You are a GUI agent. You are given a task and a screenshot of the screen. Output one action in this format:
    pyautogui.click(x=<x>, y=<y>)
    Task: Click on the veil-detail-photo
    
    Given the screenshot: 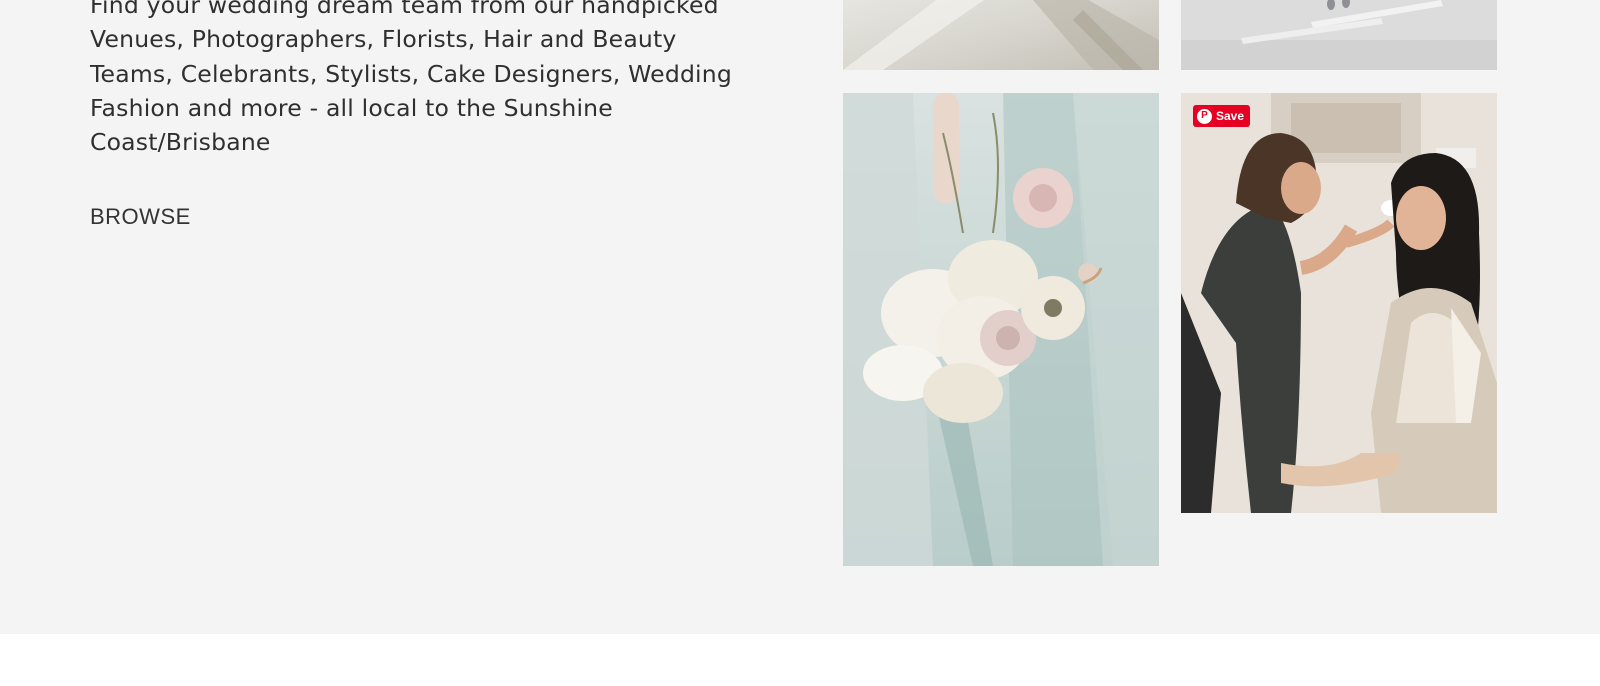 What is the action you would take?
    pyautogui.click(x=1001, y=35)
    